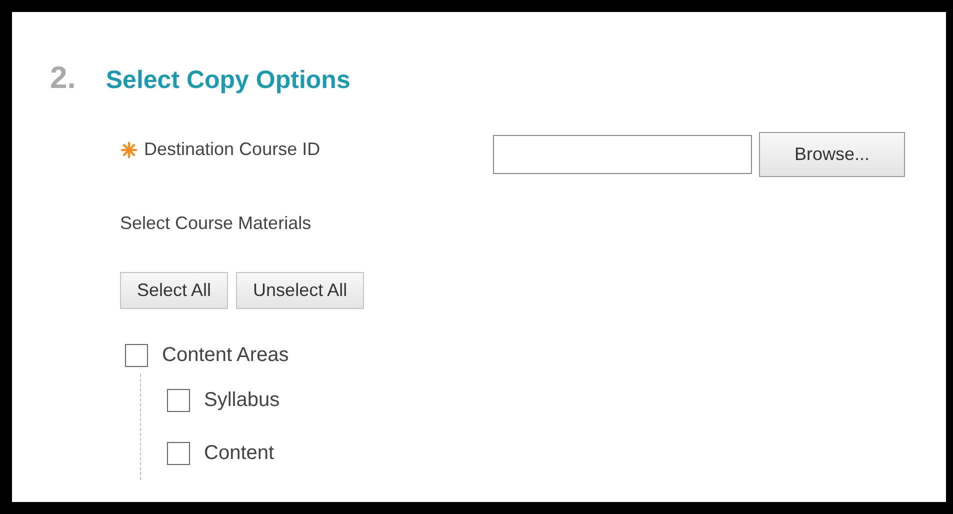  Describe the element at coordinates (242, 400) in the screenshot. I see `tree-item-label: Syllabus` at that location.